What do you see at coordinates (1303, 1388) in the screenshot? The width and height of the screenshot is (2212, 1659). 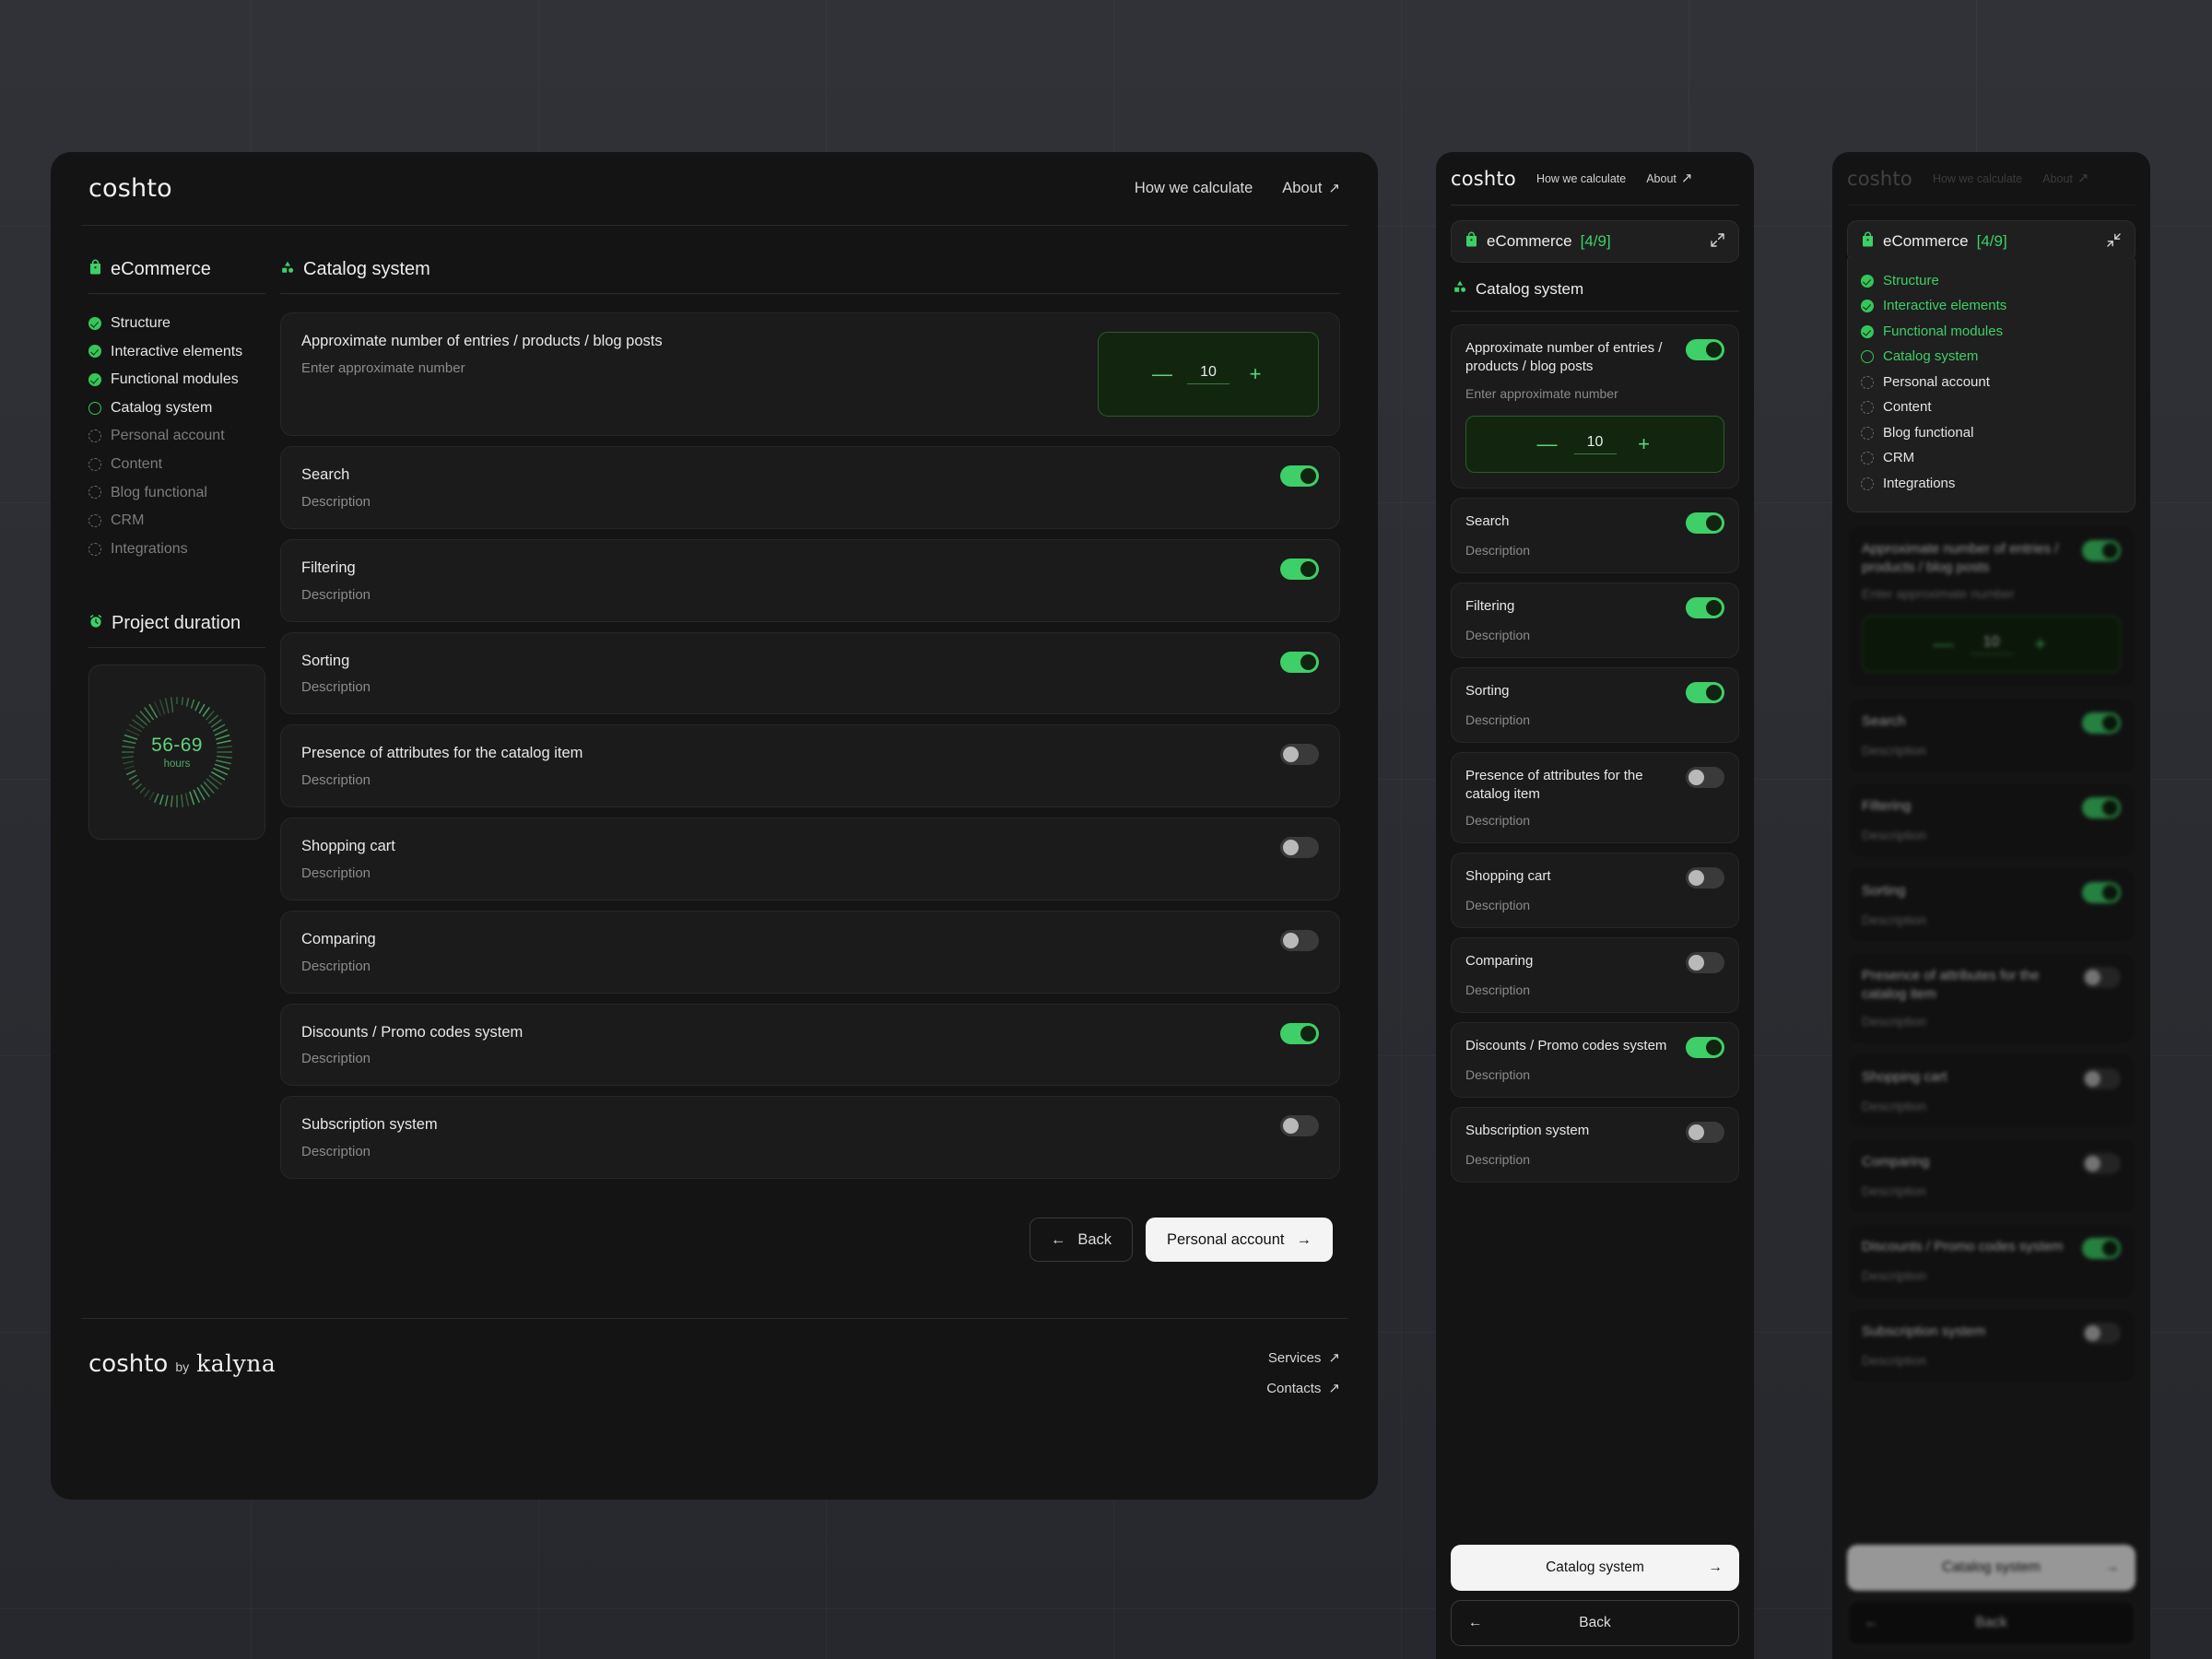 I see `footer-link-contacts: Contacts ↗` at bounding box center [1303, 1388].